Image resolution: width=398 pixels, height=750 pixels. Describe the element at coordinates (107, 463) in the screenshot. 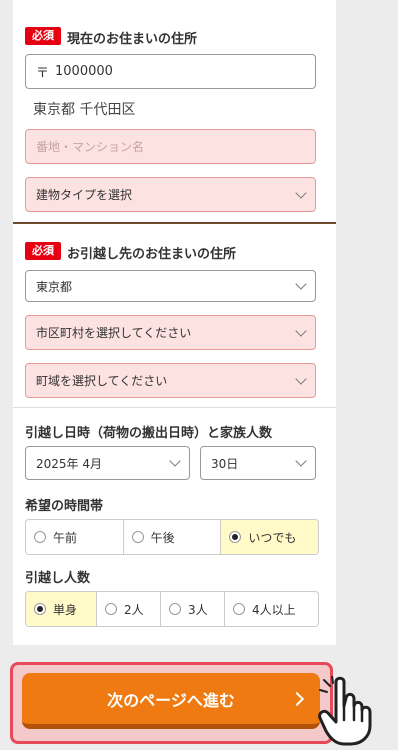

I see `month-select: 2025年 4月` at that location.